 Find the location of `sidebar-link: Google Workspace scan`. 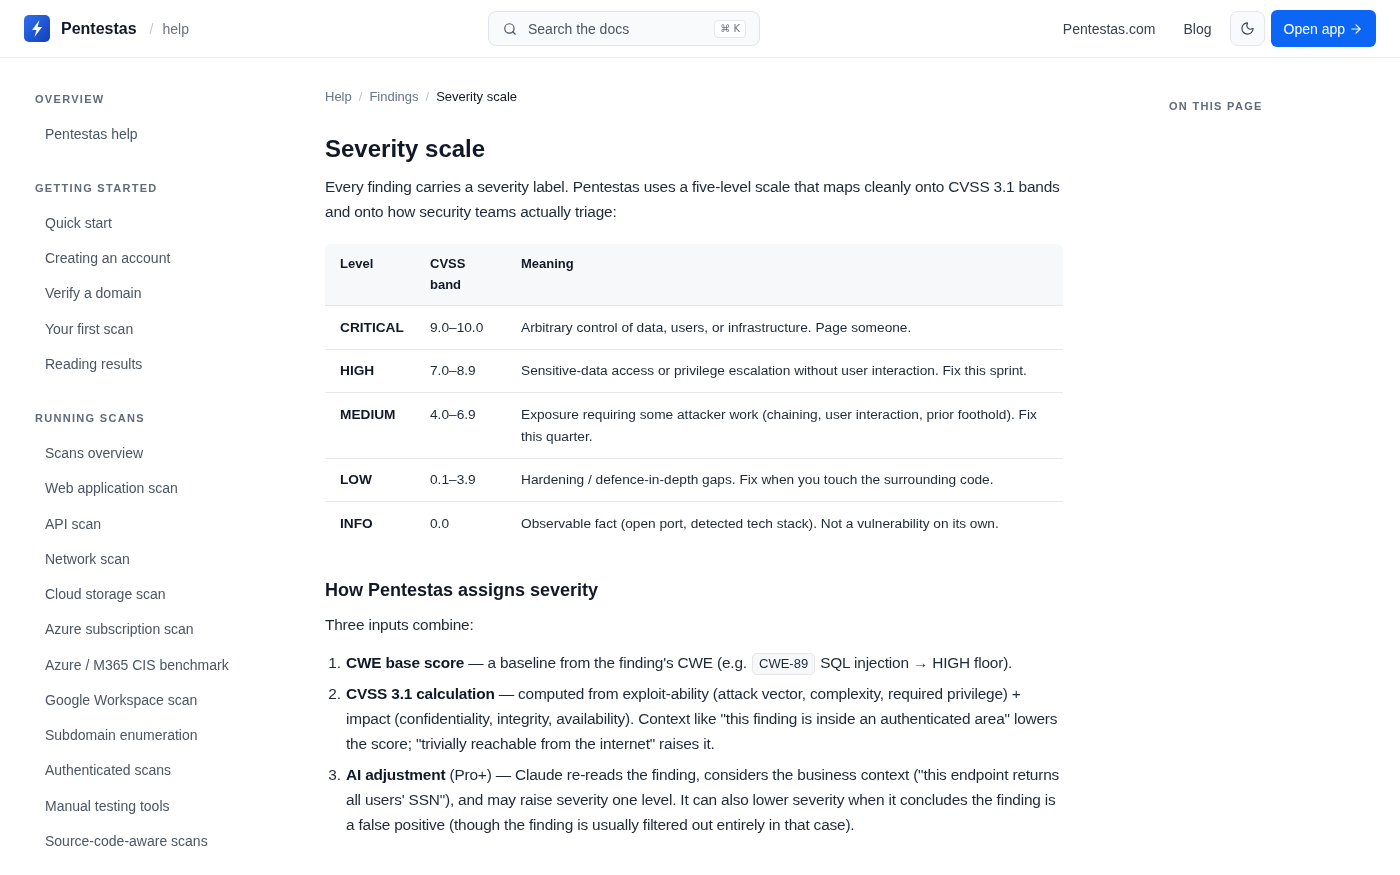

sidebar-link: Google Workspace scan is located at coordinates (121, 700).